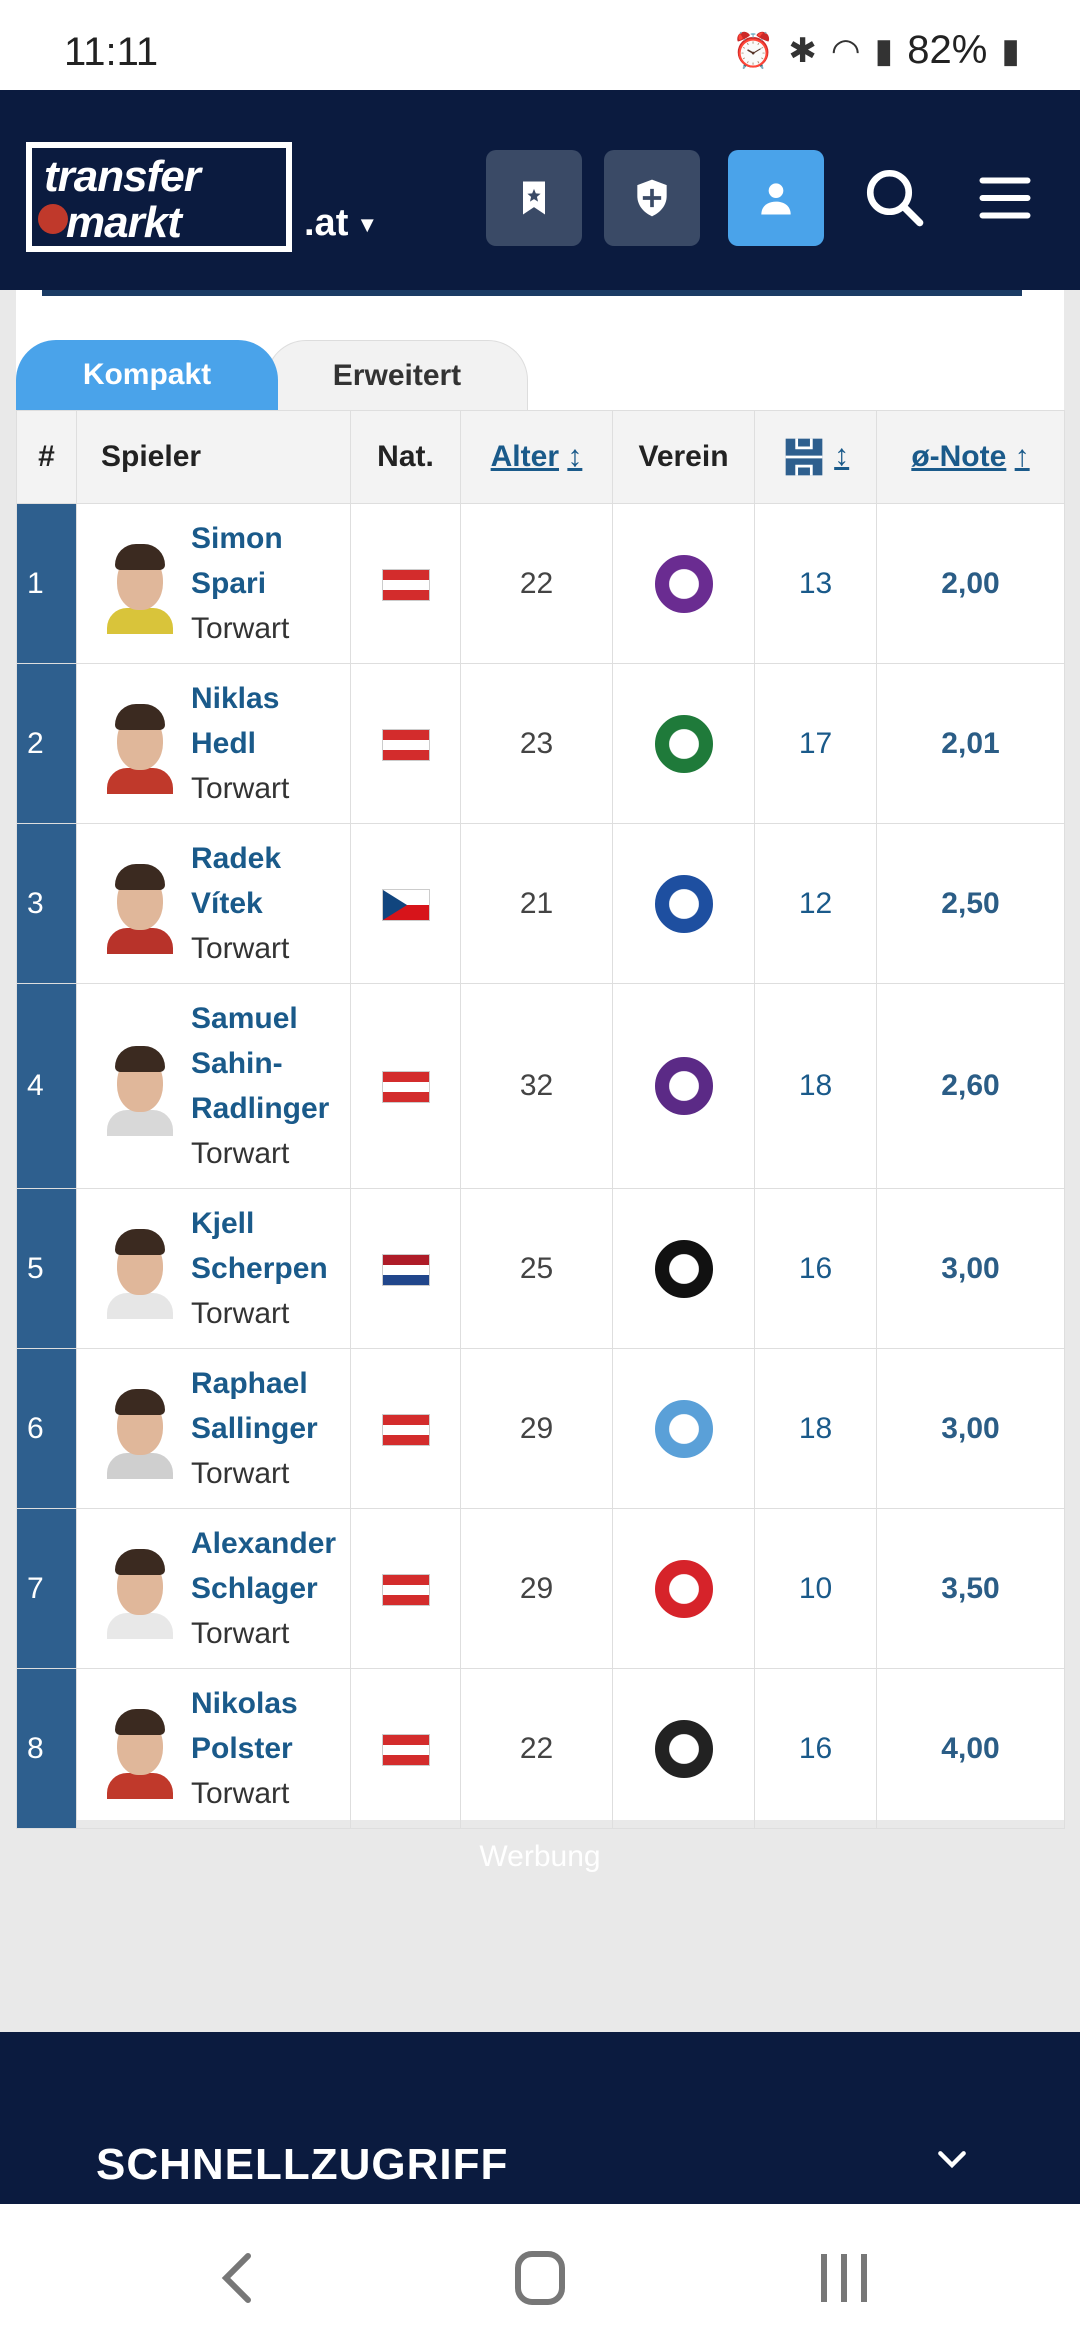 The width and height of the screenshot is (1080, 2340). I want to click on rank-cell: 7, so click(46, 1588).